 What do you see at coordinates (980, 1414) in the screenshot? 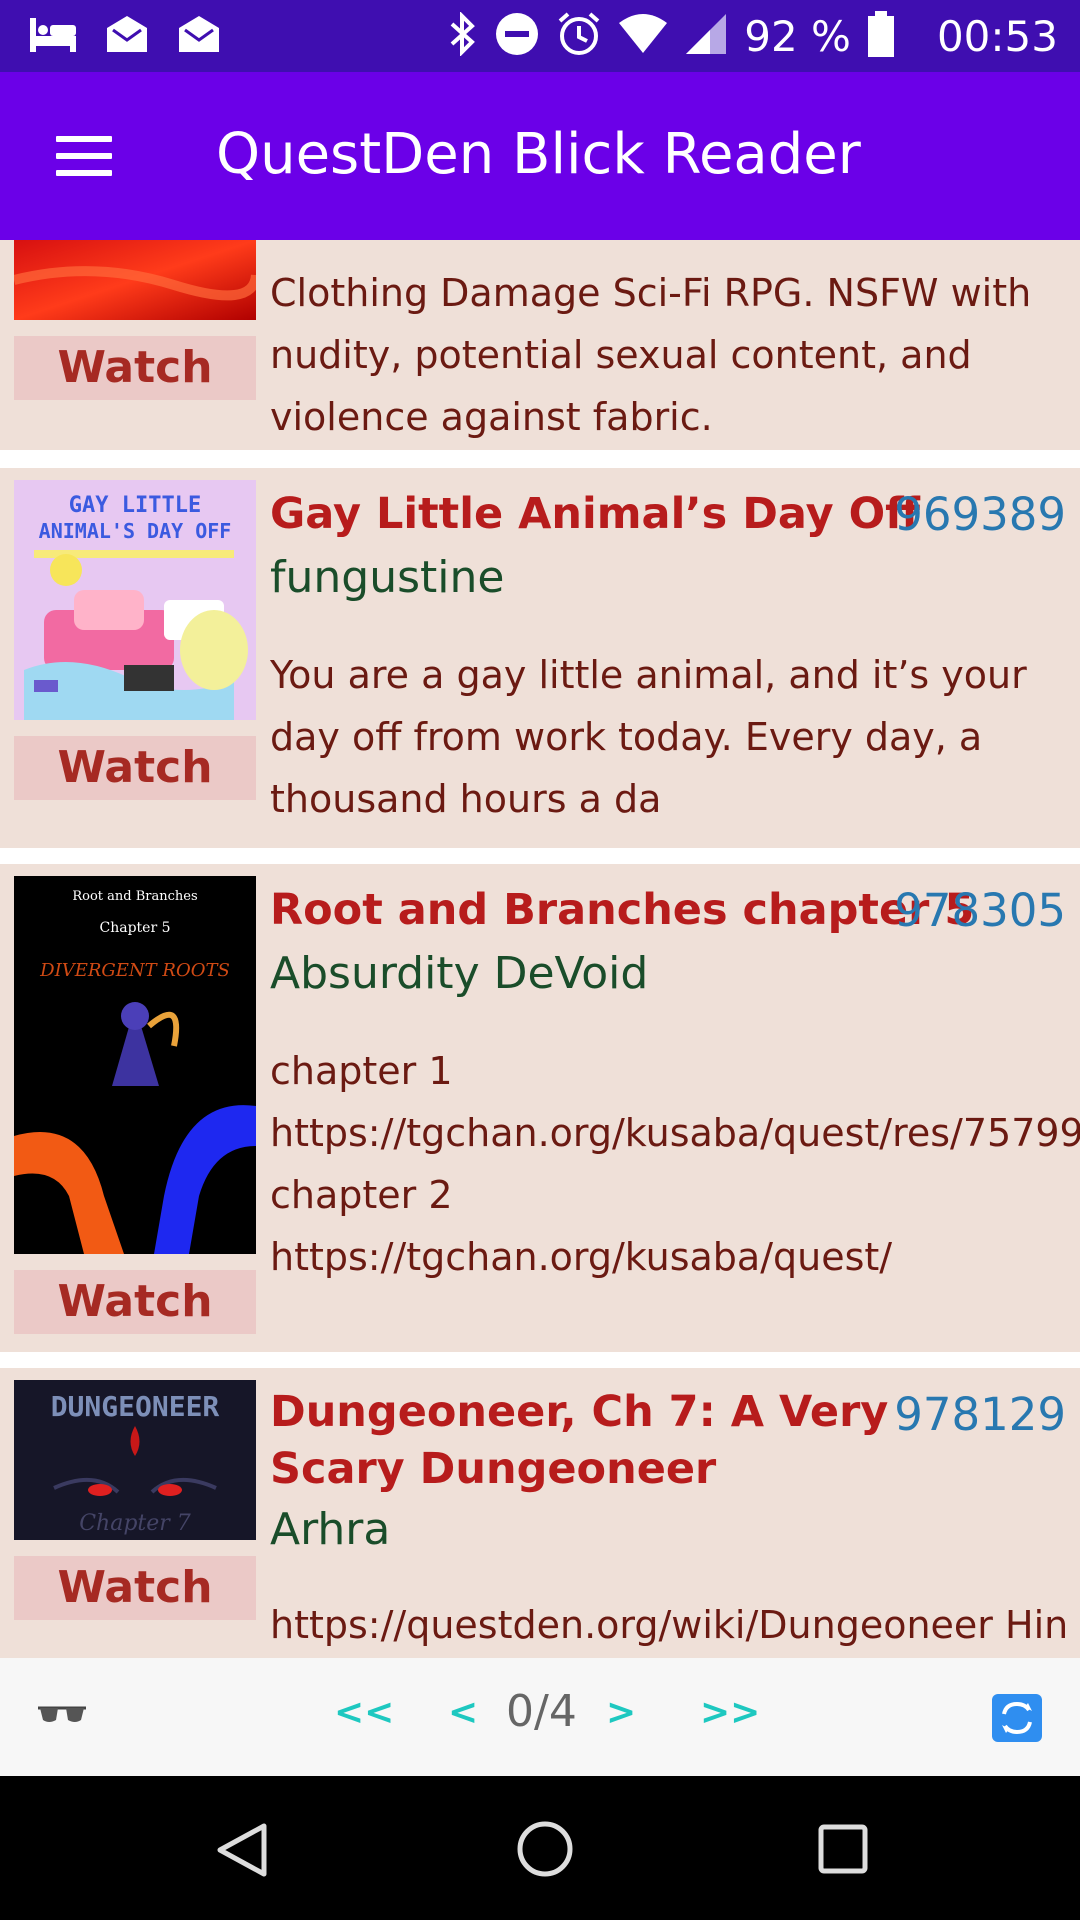
I see `quest-id: 978129` at bounding box center [980, 1414].